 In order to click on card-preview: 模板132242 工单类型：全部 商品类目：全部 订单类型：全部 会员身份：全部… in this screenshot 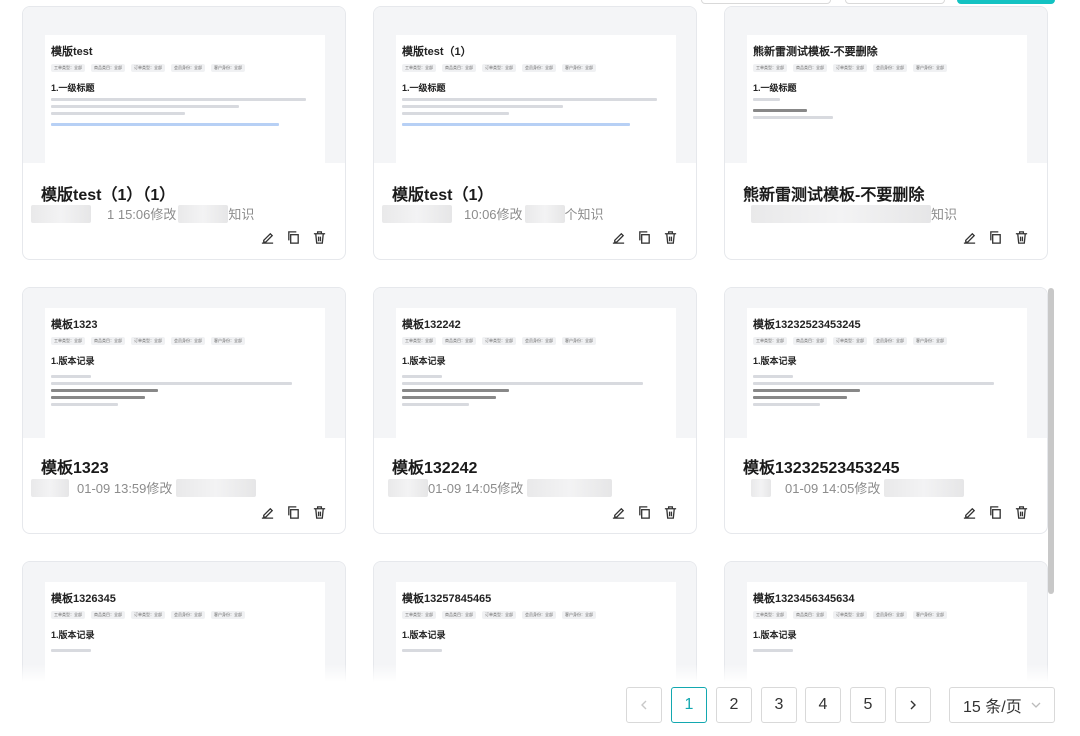, I will do `click(535, 363)`.